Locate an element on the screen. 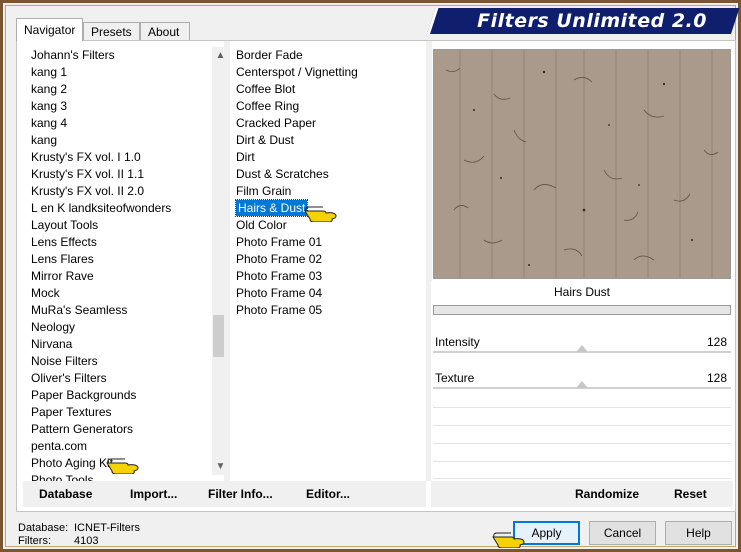 This screenshot has height=552, width=741. preview-toolbar: Randomize Reset is located at coordinates (582, 494).